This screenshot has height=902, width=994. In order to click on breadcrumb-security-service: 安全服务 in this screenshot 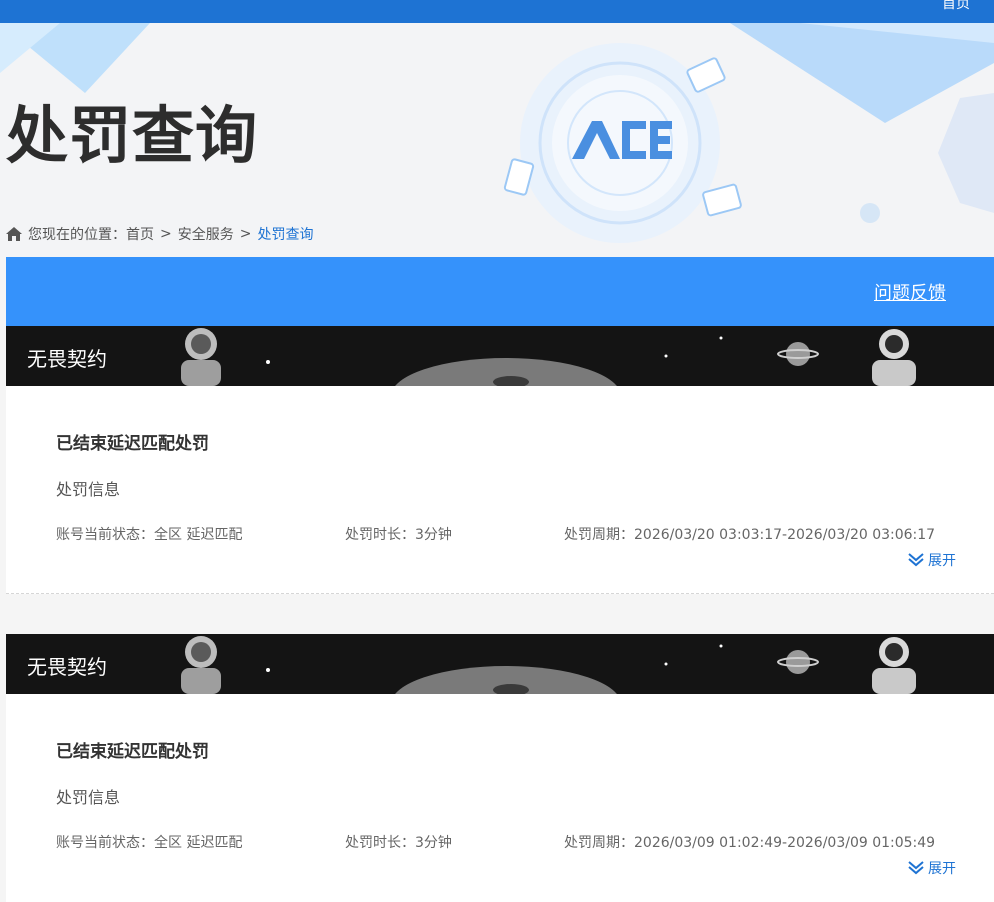, I will do `click(206, 234)`.